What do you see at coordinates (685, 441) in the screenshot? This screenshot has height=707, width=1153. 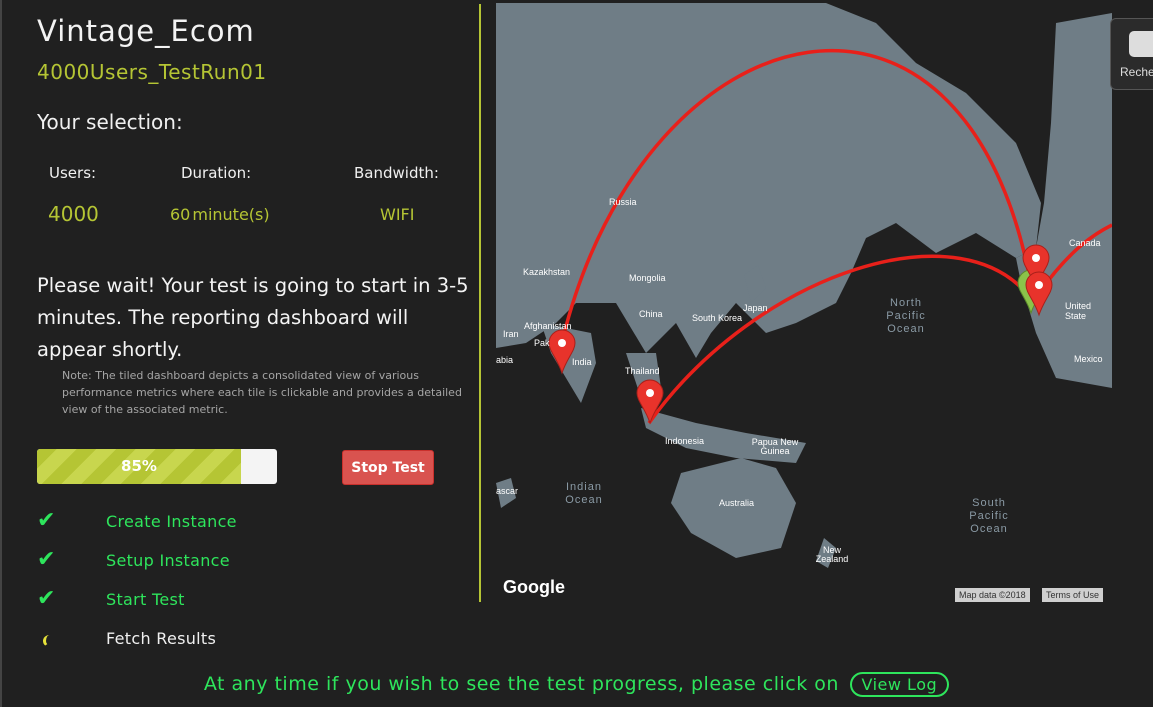 I see `label-indonesia: Indonesia` at bounding box center [685, 441].